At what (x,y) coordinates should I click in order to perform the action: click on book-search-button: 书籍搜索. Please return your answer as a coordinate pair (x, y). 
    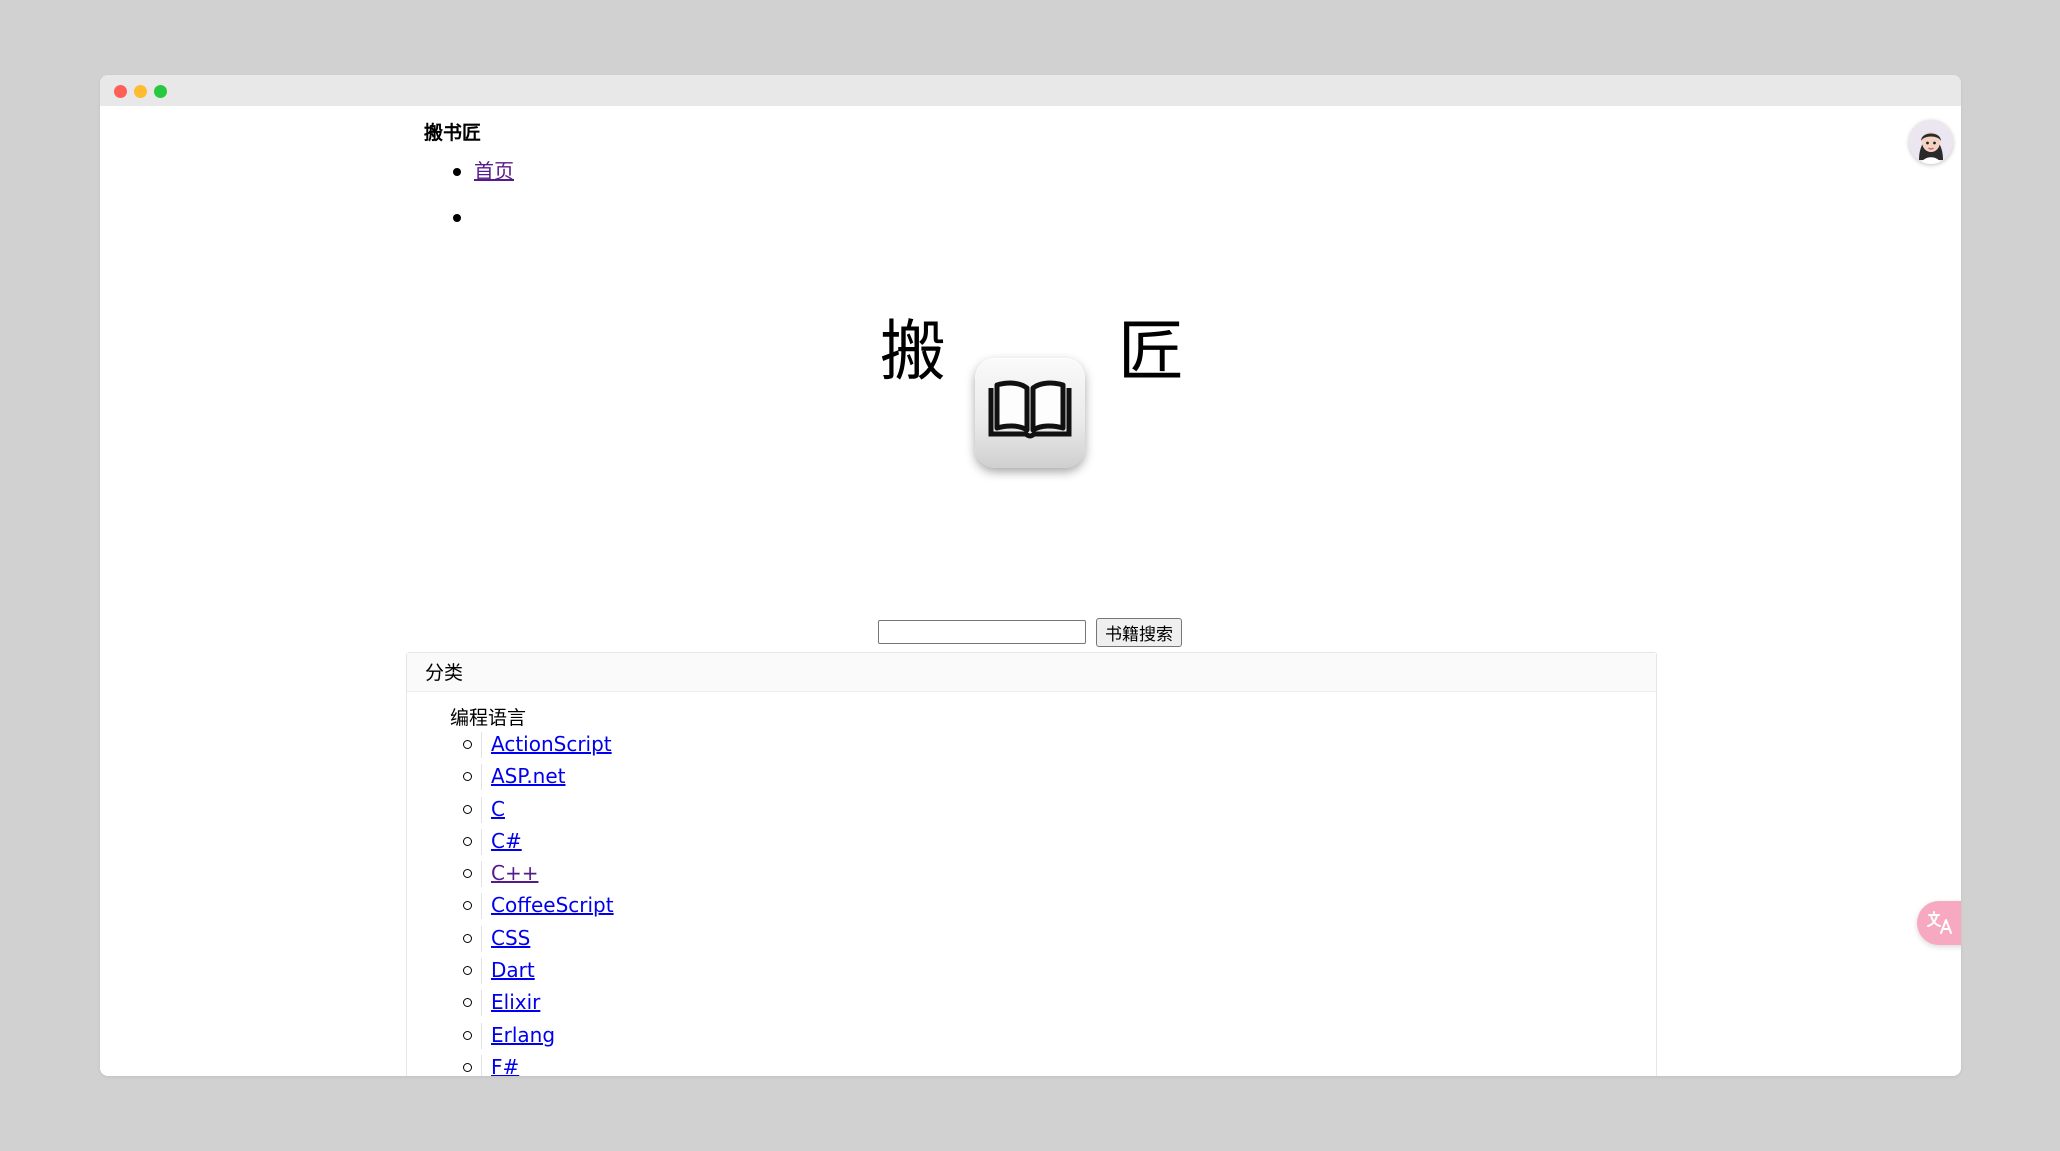
    Looking at the image, I should click on (1139, 632).